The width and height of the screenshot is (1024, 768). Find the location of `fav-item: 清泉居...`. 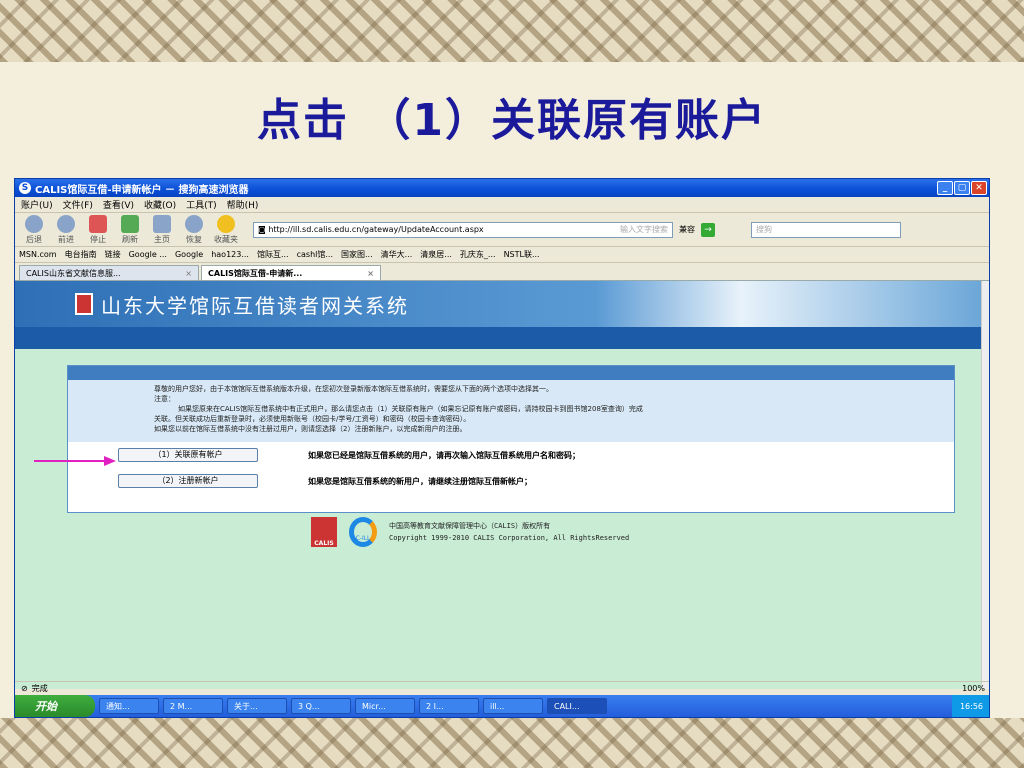

fav-item: 清泉居... is located at coordinates (436, 254).